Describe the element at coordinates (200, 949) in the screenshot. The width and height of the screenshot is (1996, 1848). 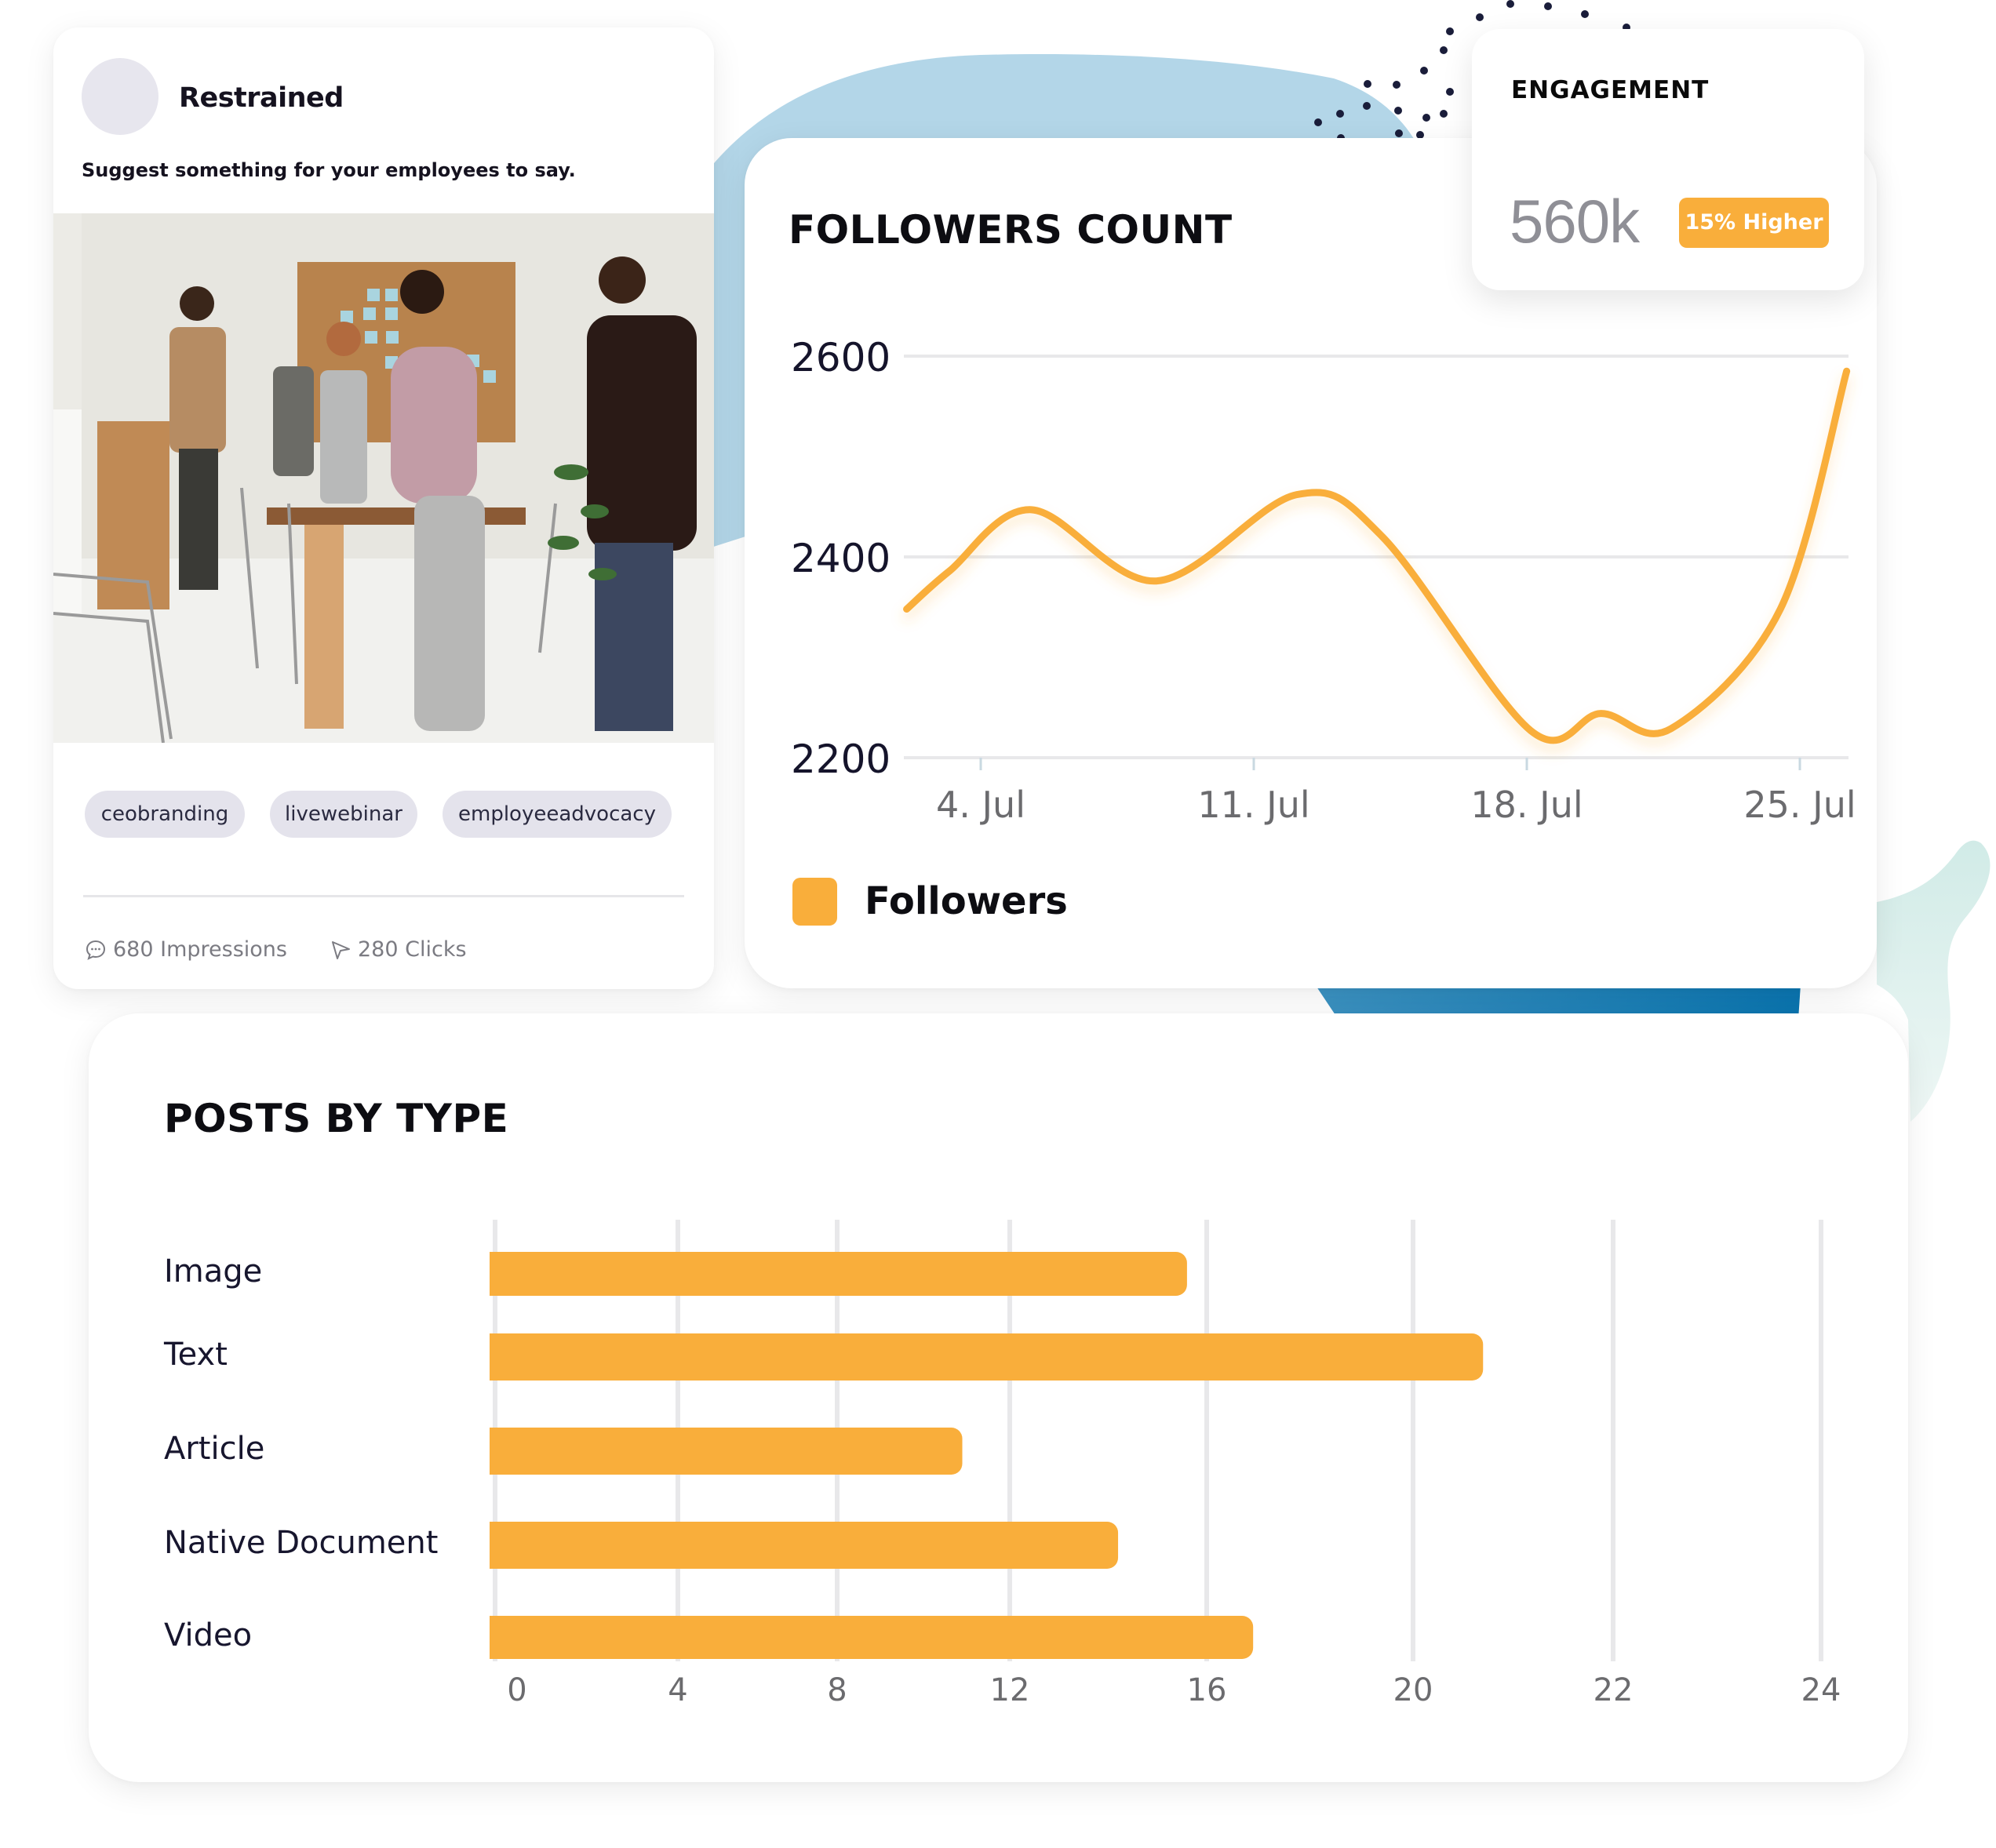
I see `impressions-label: 680 Impressions` at that location.